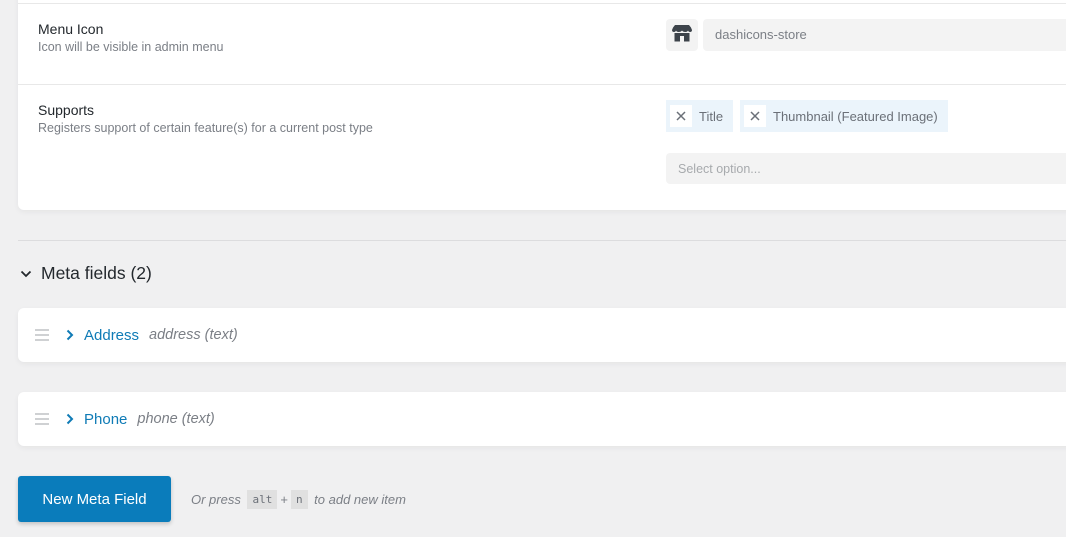 This screenshot has width=1066, height=537. What do you see at coordinates (358, 499) in the screenshot?
I see `hint-suffix: to add new item` at bounding box center [358, 499].